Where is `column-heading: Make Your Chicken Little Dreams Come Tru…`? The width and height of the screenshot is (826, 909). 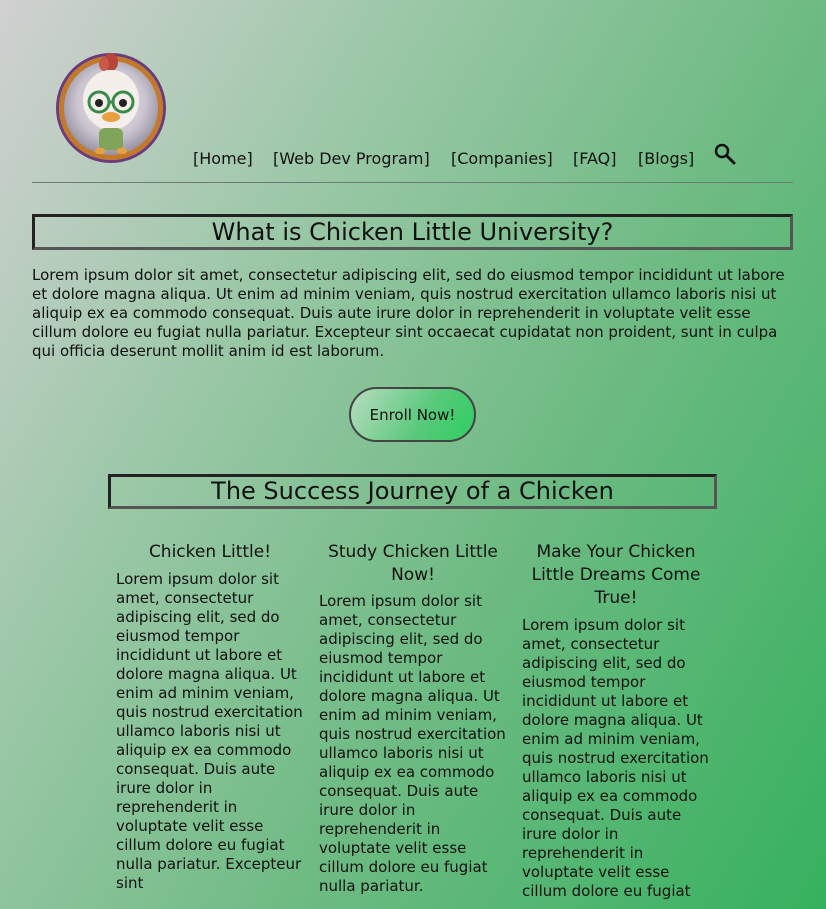
column-heading: Make Your Chicken Little Dreams Come Tru… is located at coordinates (616, 575).